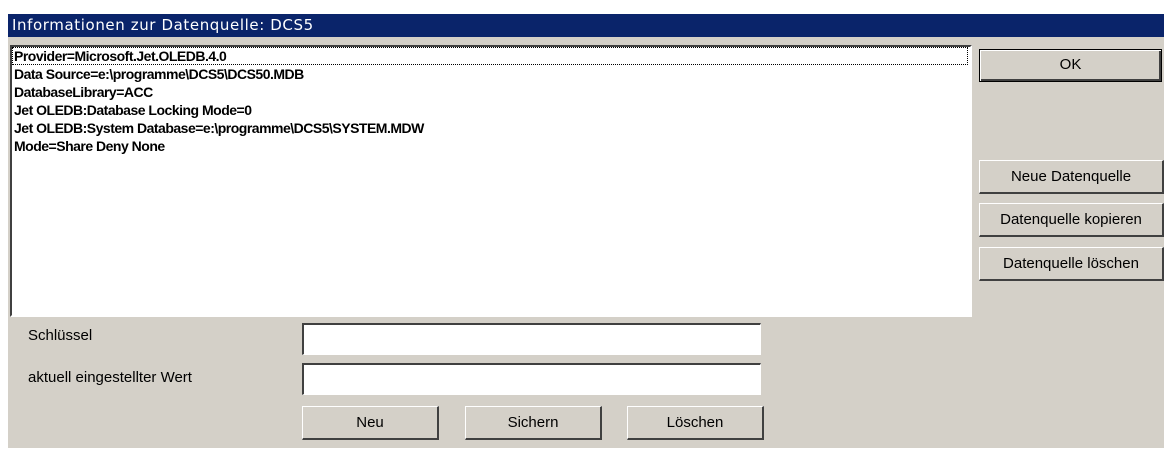  Describe the element at coordinates (110, 377) in the screenshot. I see `current-value-label: aktuell eingestellter Wert` at that location.